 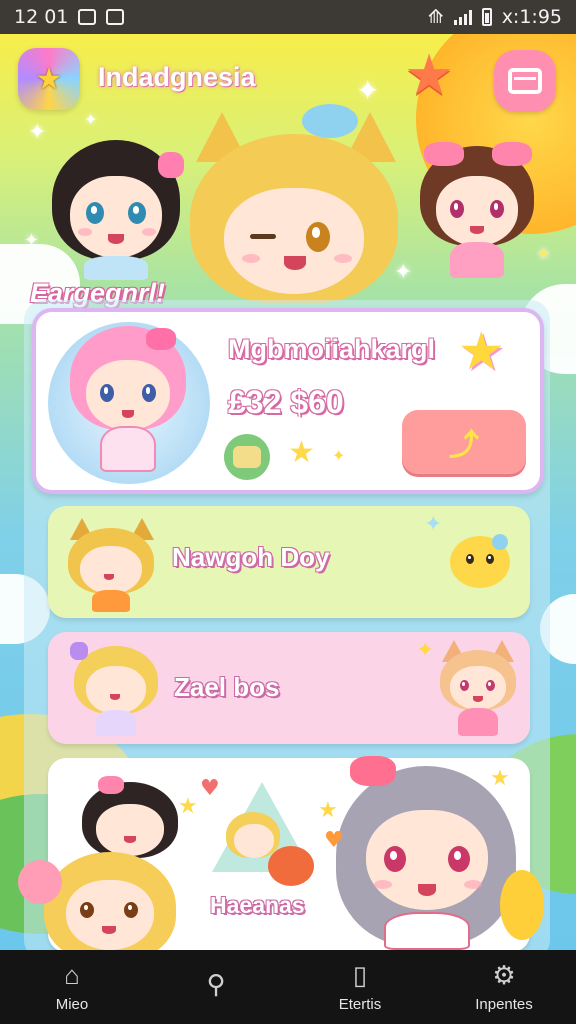 I want to click on list-item-label: Nawgoh Doy, so click(x=251, y=557).